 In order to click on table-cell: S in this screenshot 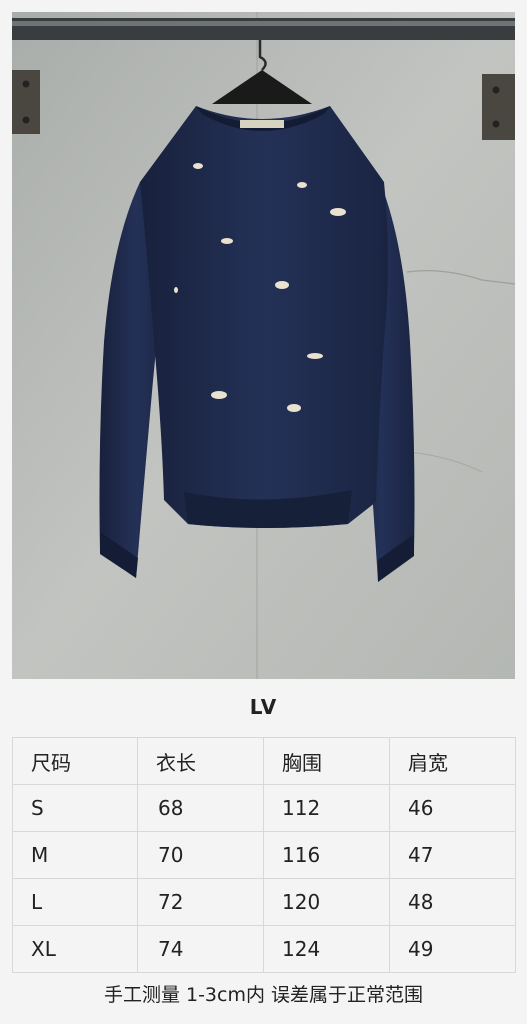, I will do `click(75, 808)`.